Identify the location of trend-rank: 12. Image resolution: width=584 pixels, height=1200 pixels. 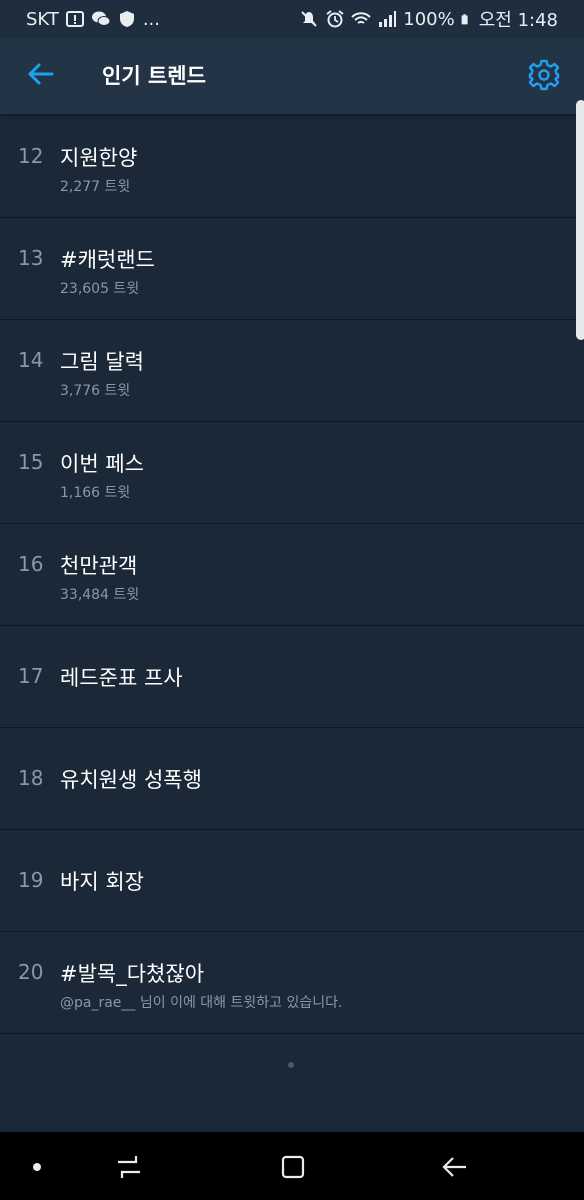
(31, 156).